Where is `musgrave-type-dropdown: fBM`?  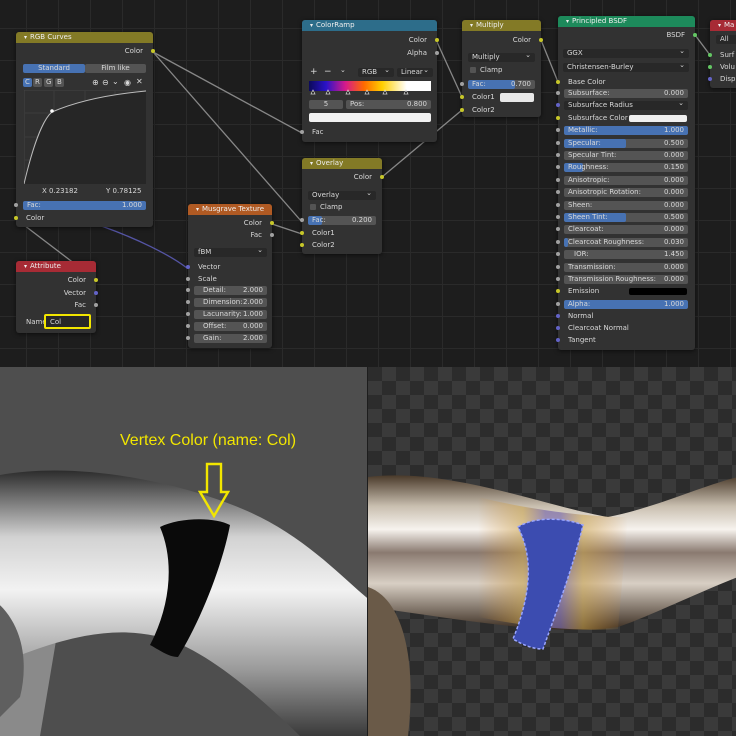 musgrave-type-dropdown: fBM is located at coordinates (230, 251).